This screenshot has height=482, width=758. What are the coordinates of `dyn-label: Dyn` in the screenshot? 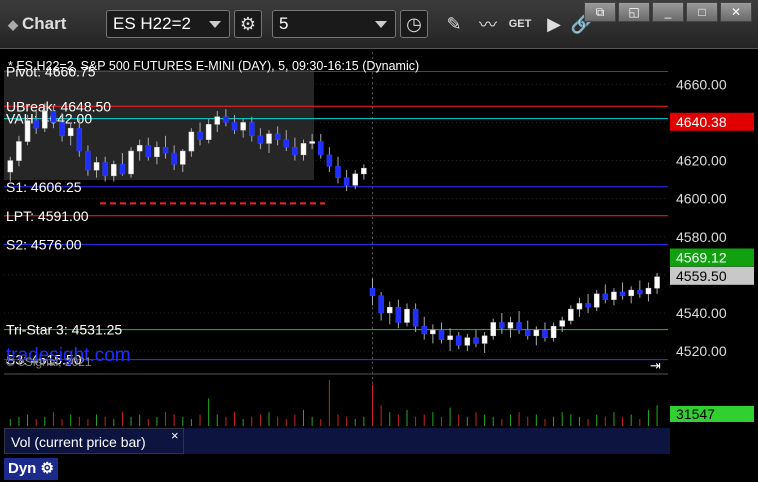 It's located at (22, 468).